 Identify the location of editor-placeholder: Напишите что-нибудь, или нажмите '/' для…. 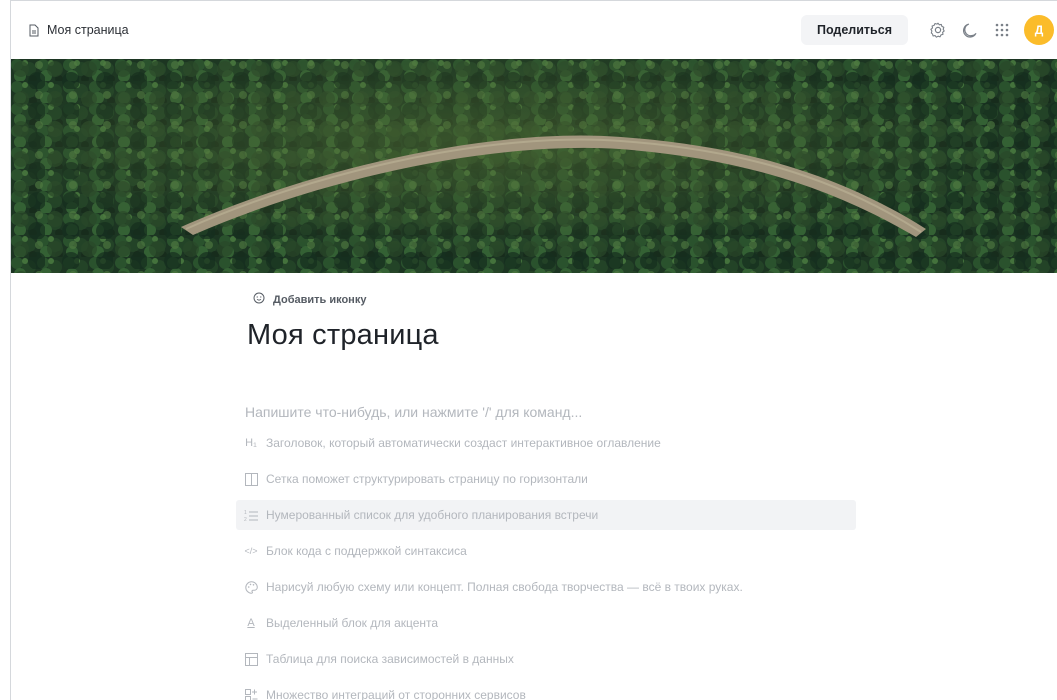
(550, 412).